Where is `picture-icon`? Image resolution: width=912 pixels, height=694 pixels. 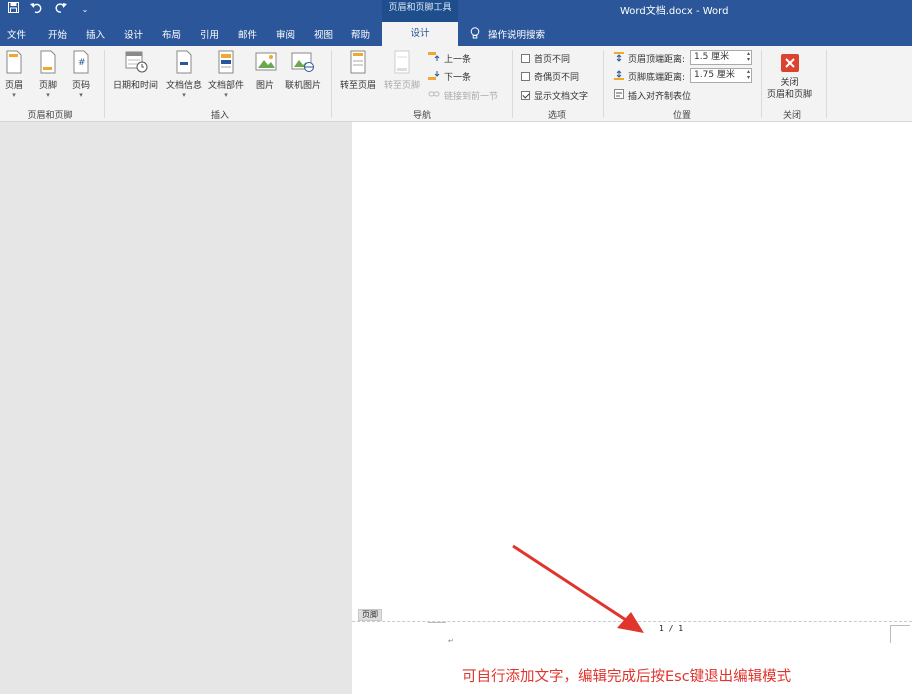 picture-icon is located at coordinates (266, 62).